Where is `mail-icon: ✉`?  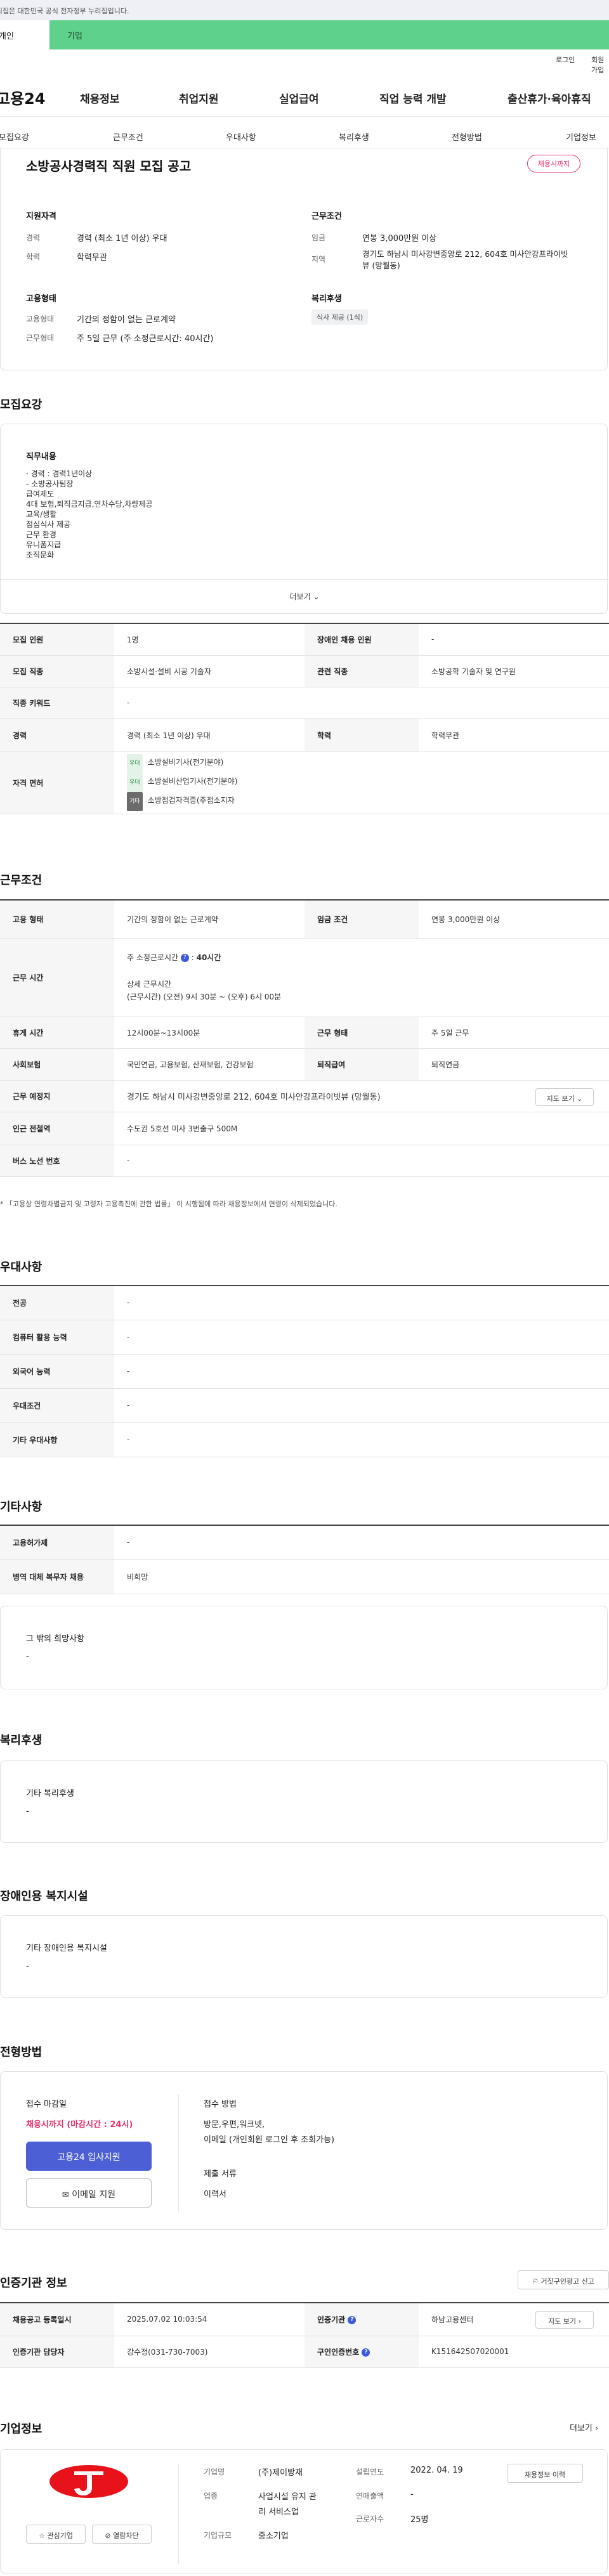 mail-icon: ✉ is located at coordinates (65, 2195).